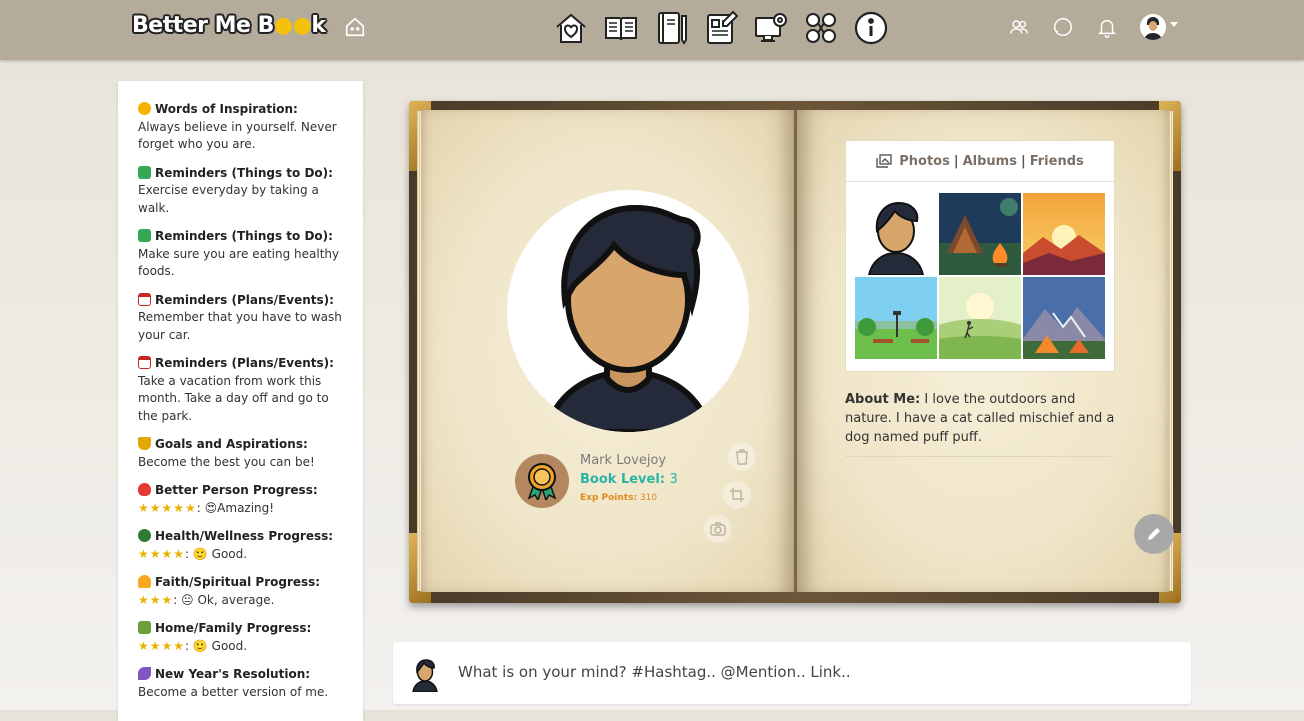 The height and width of the screenshot is (721, 1304). Describe the element at coordinates (628, 318) in the screenshot. I see `profile-avatar-illustration` at that location.